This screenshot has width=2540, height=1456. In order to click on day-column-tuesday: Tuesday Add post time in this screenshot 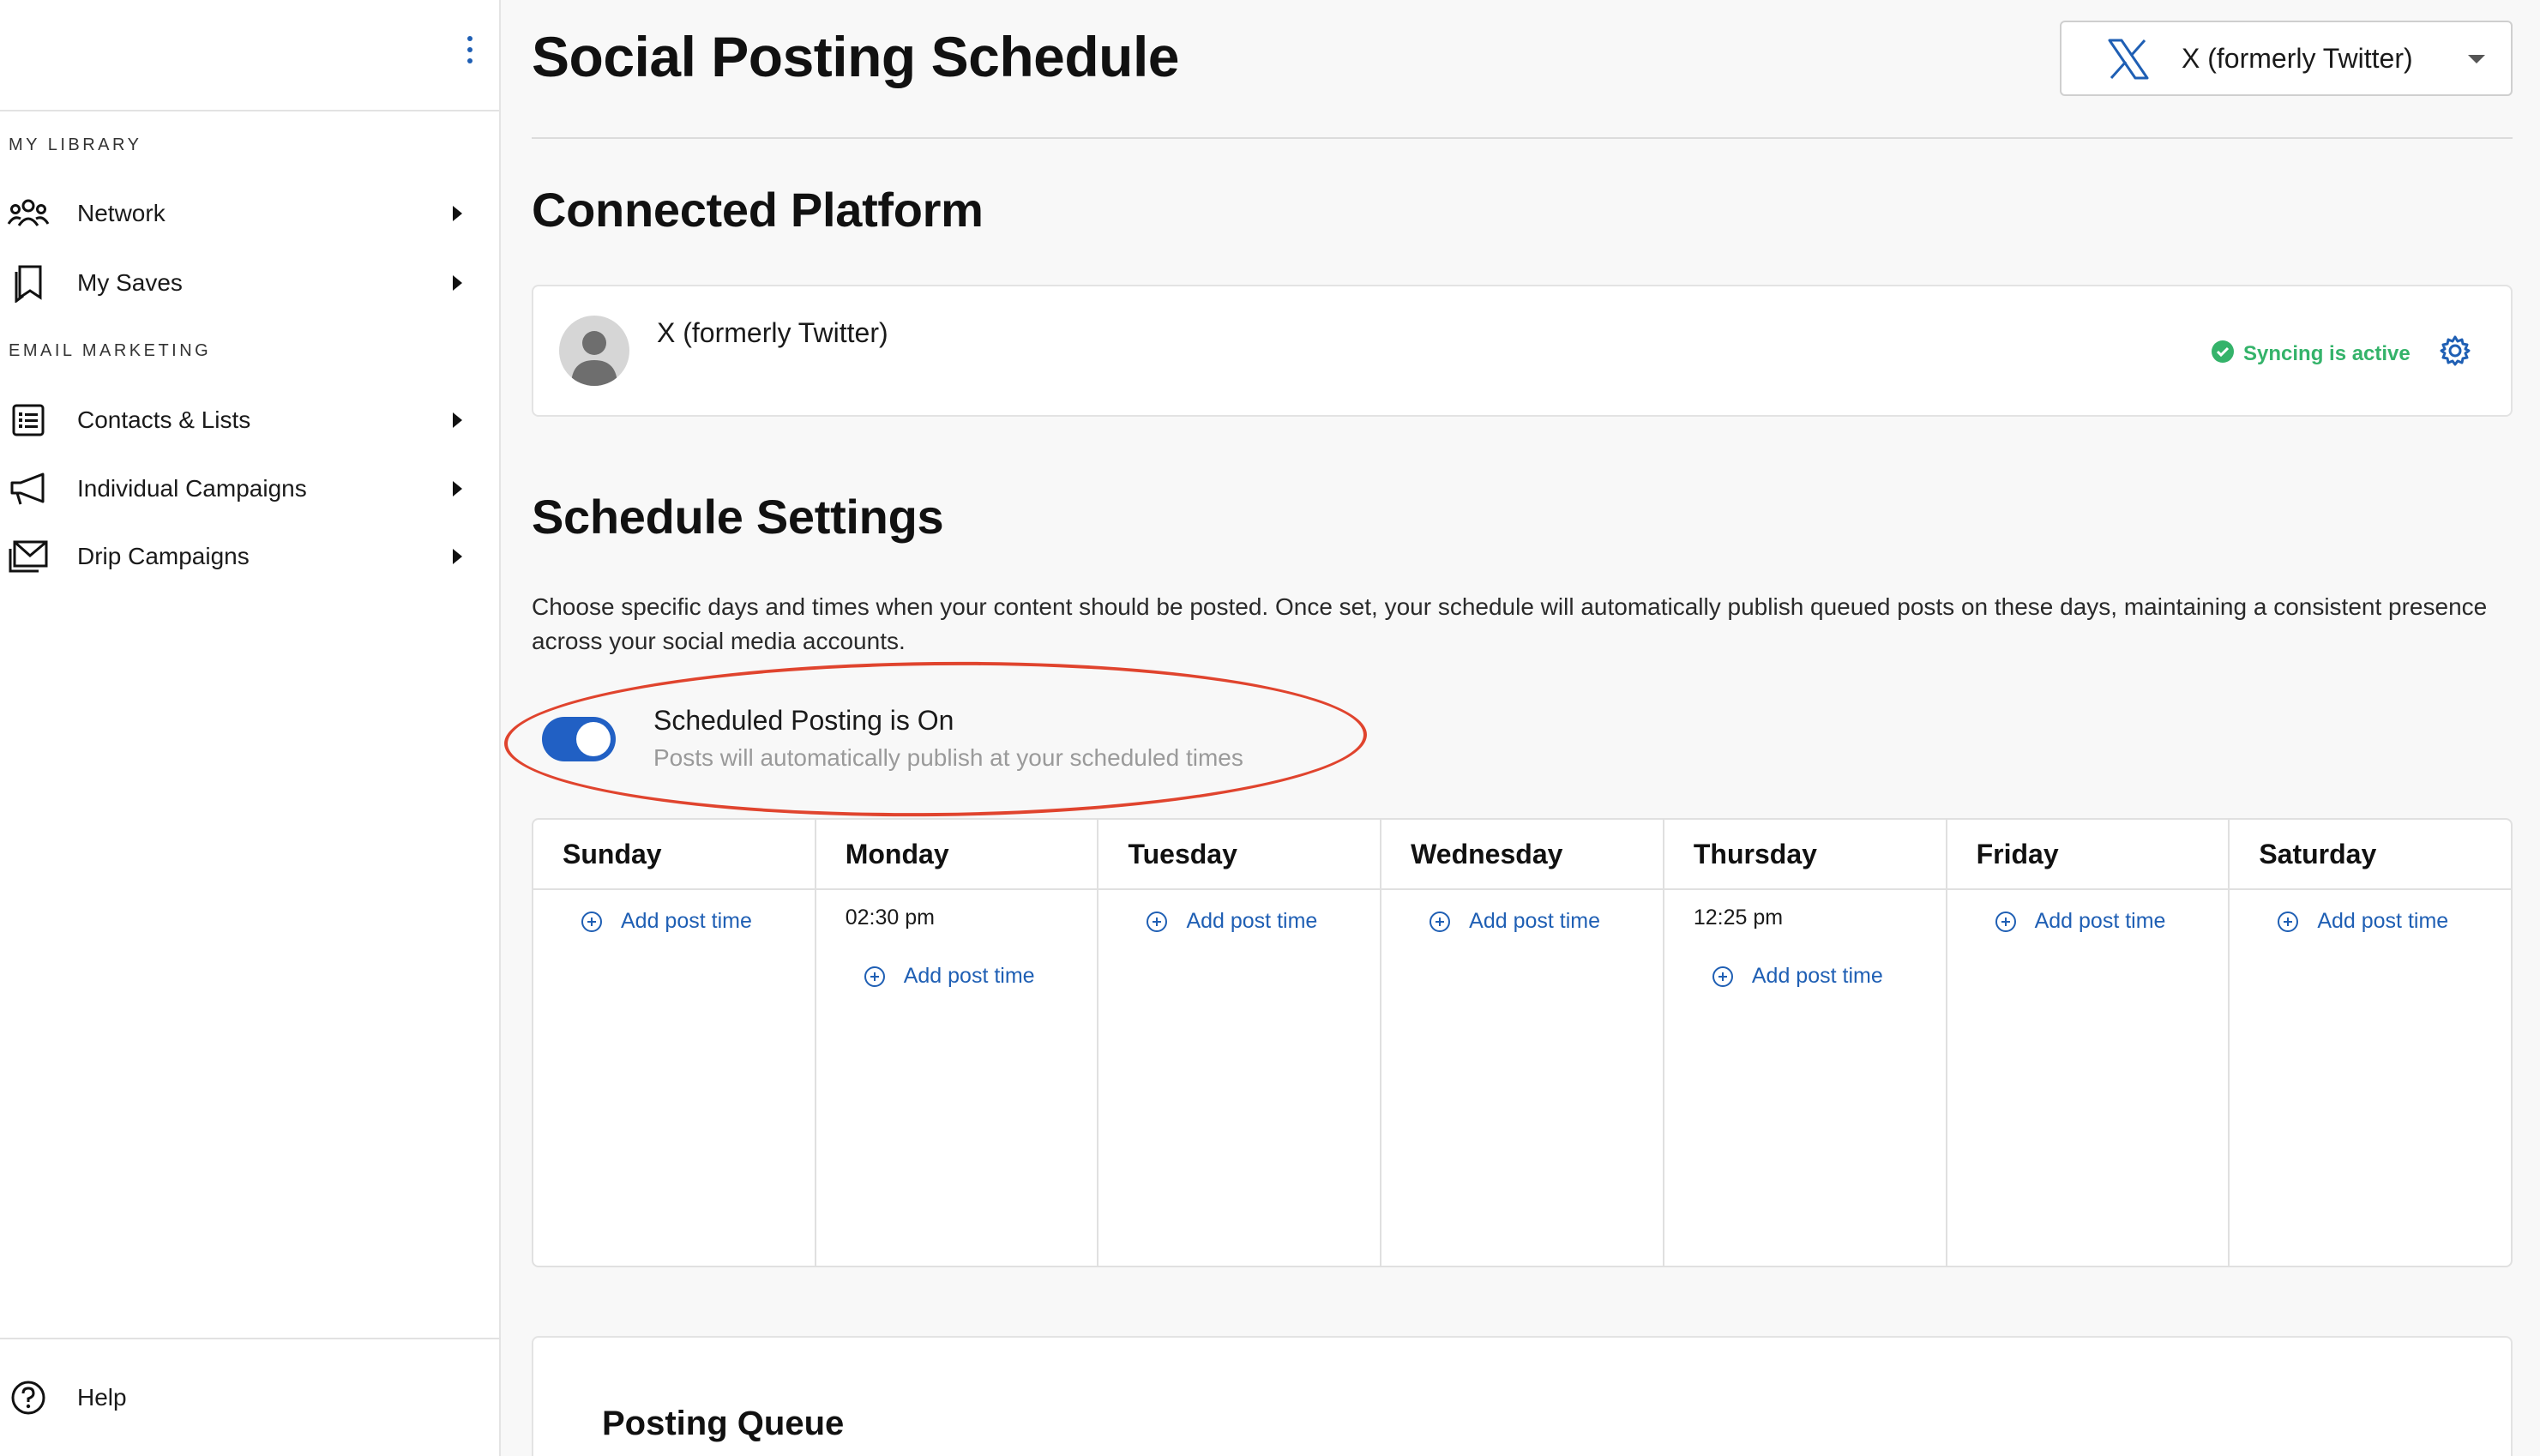, I will do `click(1240, 1043)`.